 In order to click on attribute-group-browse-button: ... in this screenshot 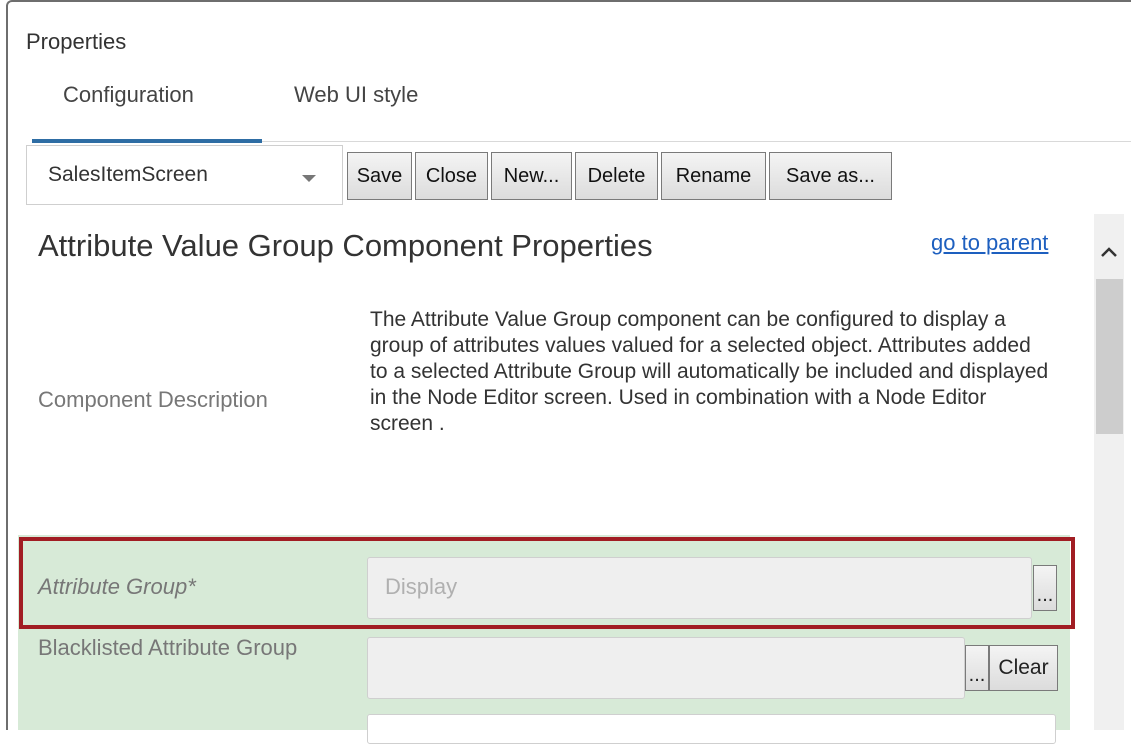, I will do `click(1045, 588)`.